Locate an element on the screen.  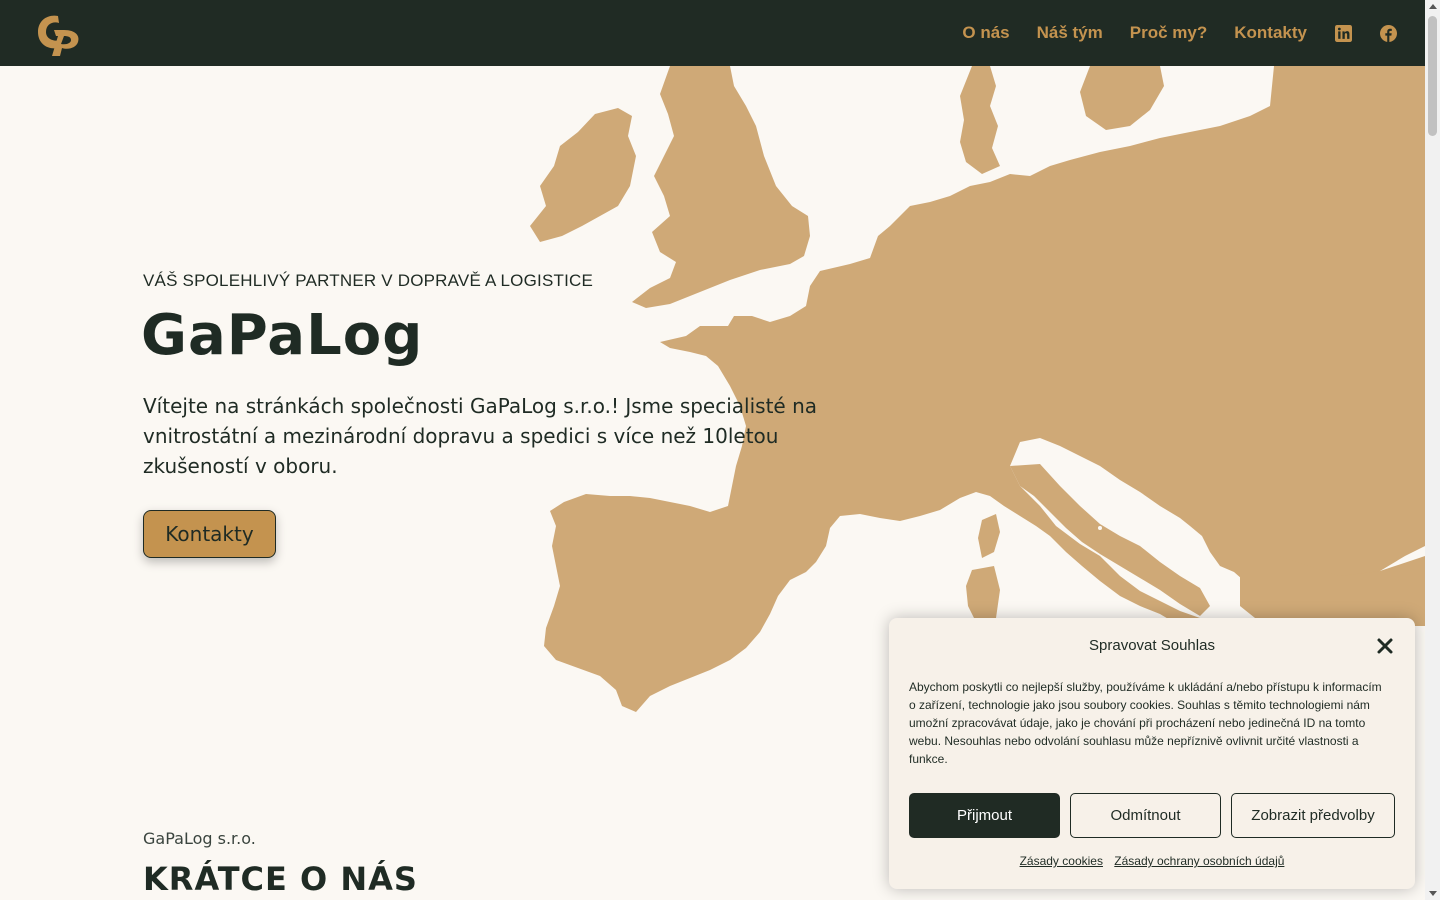
gp-logo is located at coordinates (59, 33).